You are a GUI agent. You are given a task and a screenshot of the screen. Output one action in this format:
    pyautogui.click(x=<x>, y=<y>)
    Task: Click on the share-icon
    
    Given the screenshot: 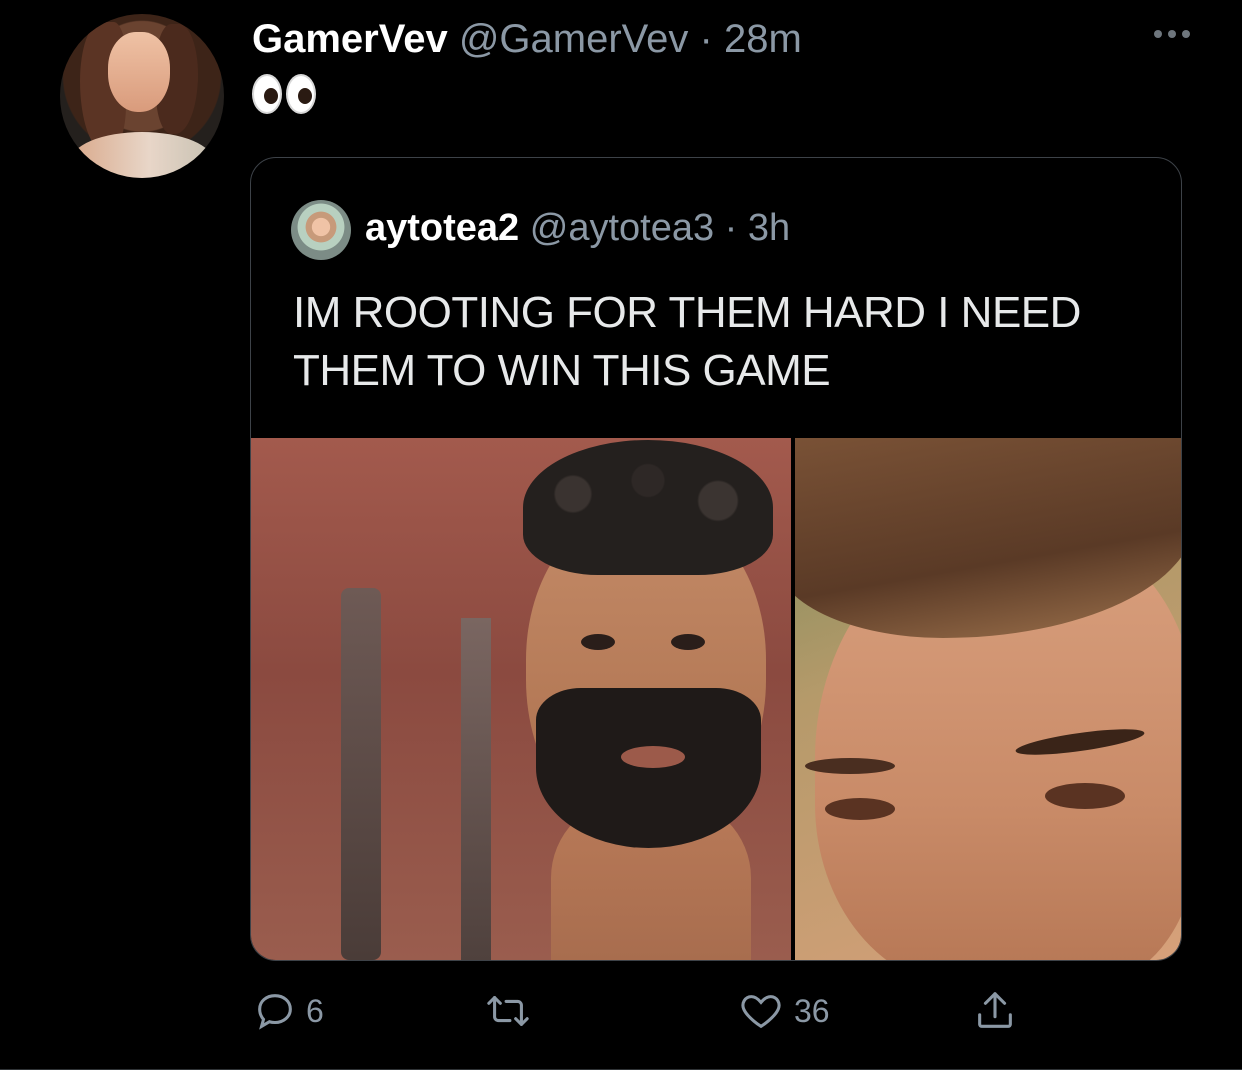 What is the action you would take?
    pyautogui.click(x=995, y=1010)
    